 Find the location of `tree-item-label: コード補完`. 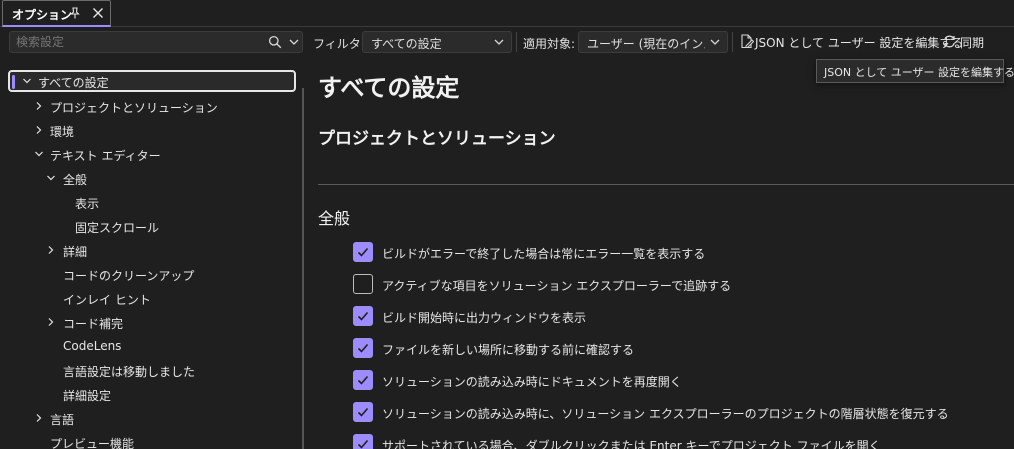

tree-item-label: コード補完 is located at coordinates (93, 324).